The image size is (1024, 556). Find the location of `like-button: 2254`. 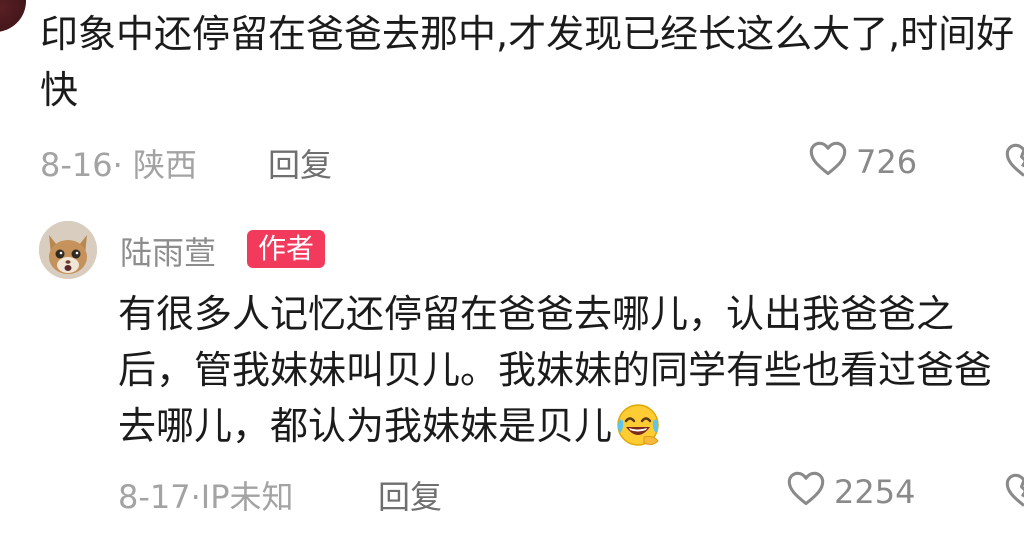

like-button: 2254 is located at coordinates (850, 492).